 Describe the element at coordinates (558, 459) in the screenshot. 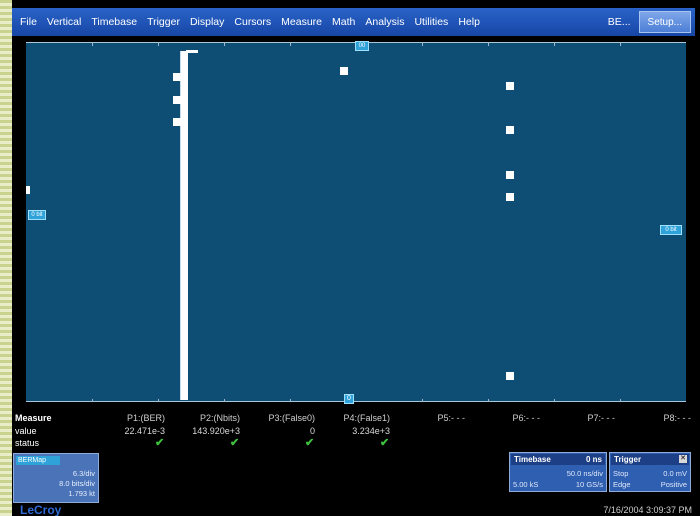

I see `timebase-header: Timebase 0 ns` at that location.